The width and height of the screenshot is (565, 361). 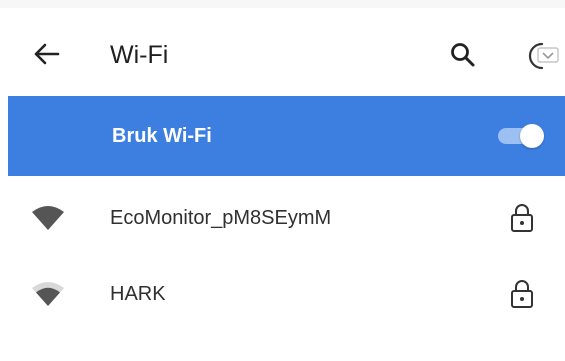 I want to click on arrow-back-icon, so click(x=47, y=54).